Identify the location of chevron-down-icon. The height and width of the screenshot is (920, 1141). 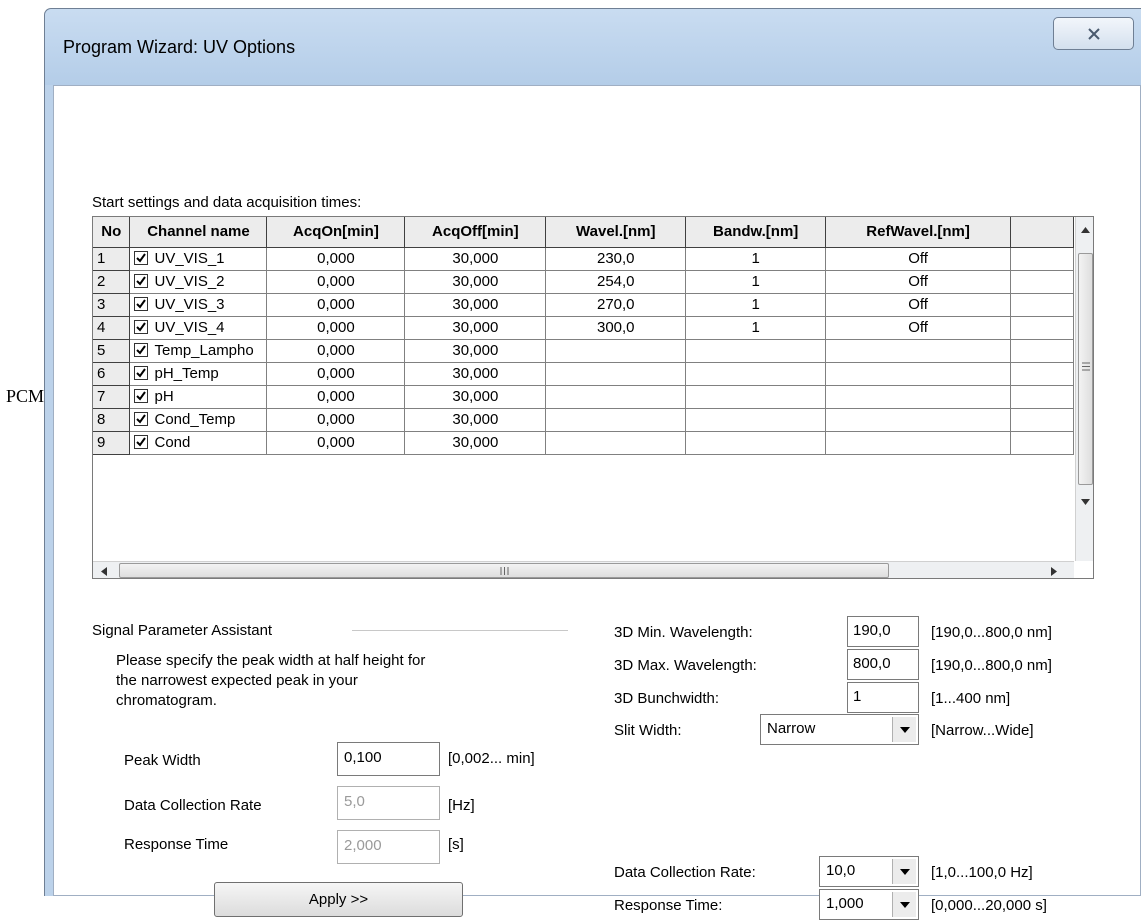
(904, 871).